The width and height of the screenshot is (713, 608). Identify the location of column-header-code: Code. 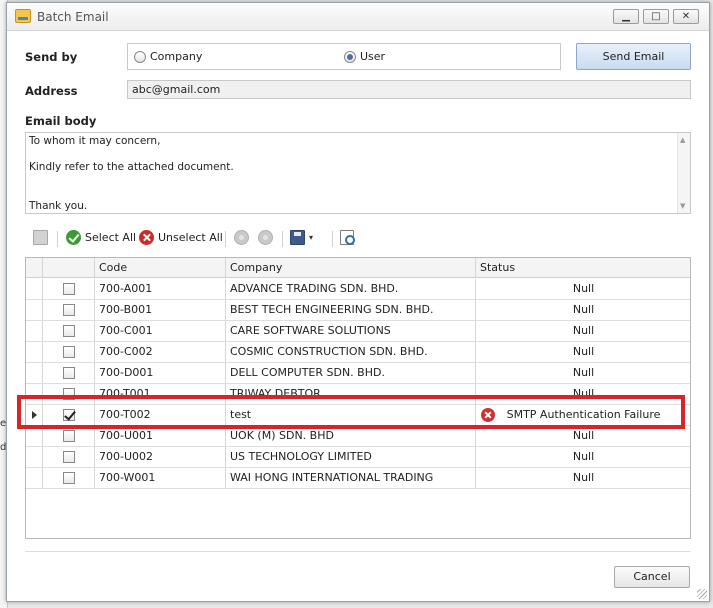
(160, 267).